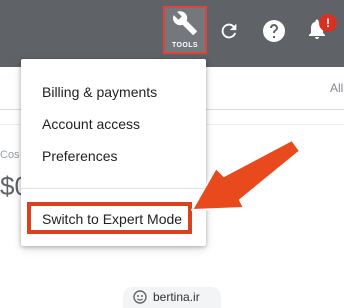 The image size is (344, 308). What do you see at coordinates (274, 31) in the screenshot?
I see `help-icon` at bounding box center [274, 31].